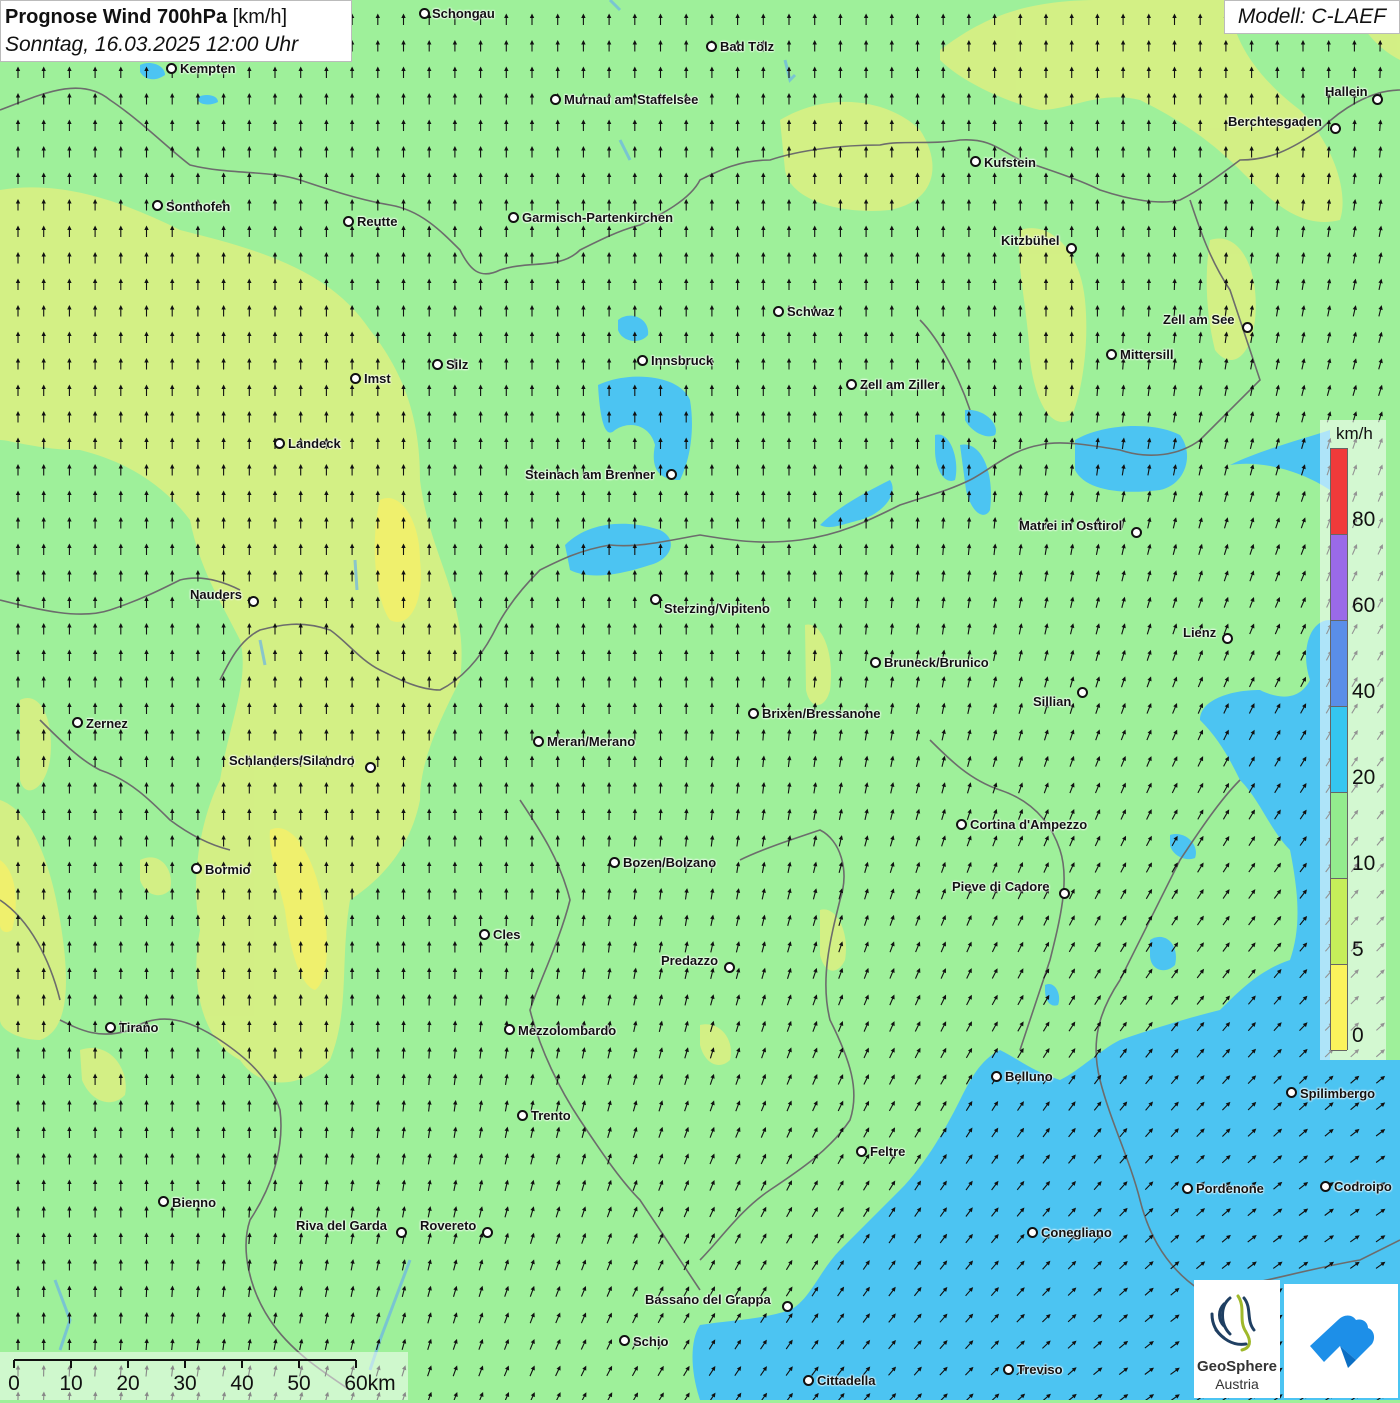  I want to click on geosphere-logo: GeoSphere Austria, so click(1237, 1339).